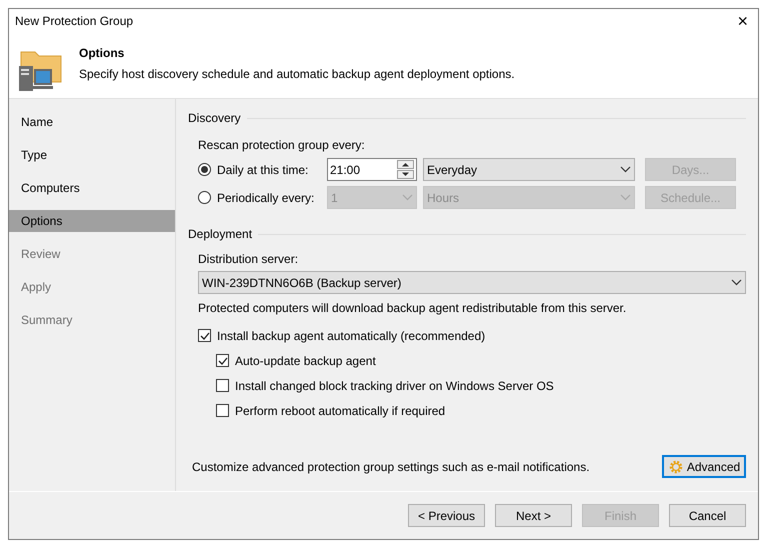  What do you see at coordinates (102, 53) in the screenshot?
I see `page-title: Options` at bounding box center [102, 53].